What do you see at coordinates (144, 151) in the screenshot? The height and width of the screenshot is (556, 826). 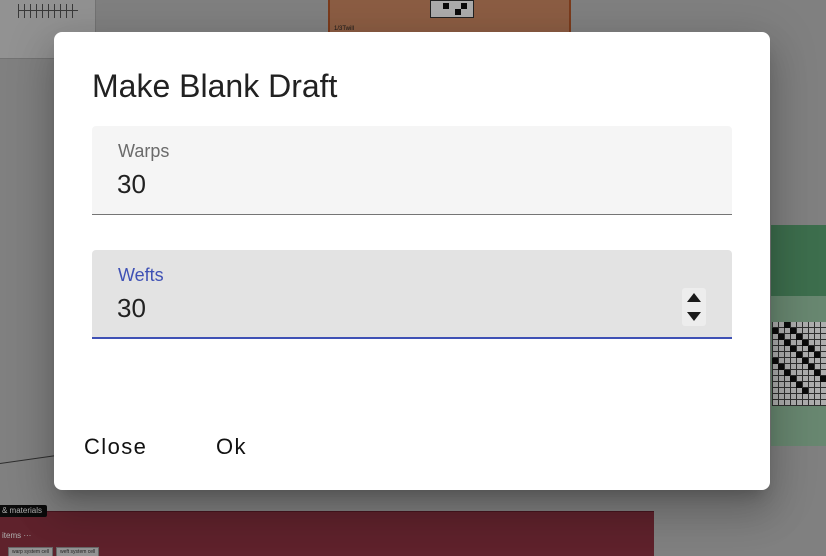 I see `warps-label: Warps` at bounding box center [144, 151].